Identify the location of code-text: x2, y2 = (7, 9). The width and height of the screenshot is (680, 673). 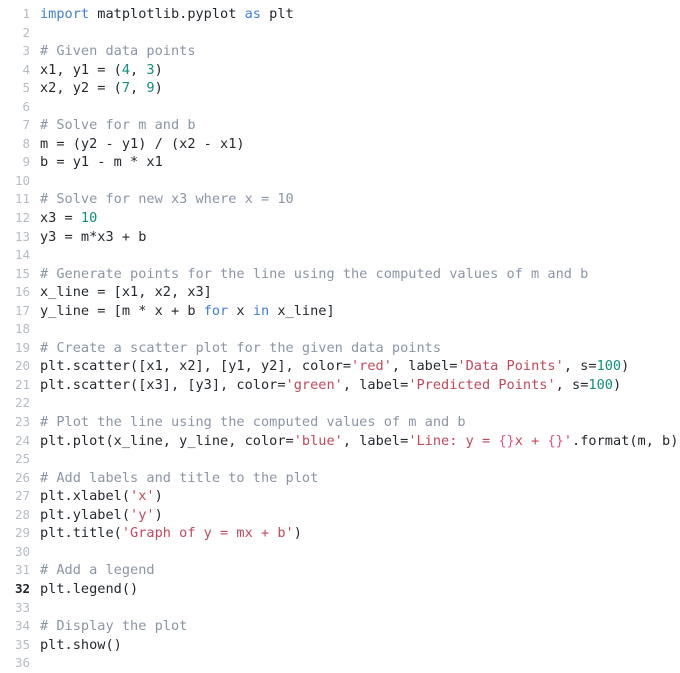
(96, 88).